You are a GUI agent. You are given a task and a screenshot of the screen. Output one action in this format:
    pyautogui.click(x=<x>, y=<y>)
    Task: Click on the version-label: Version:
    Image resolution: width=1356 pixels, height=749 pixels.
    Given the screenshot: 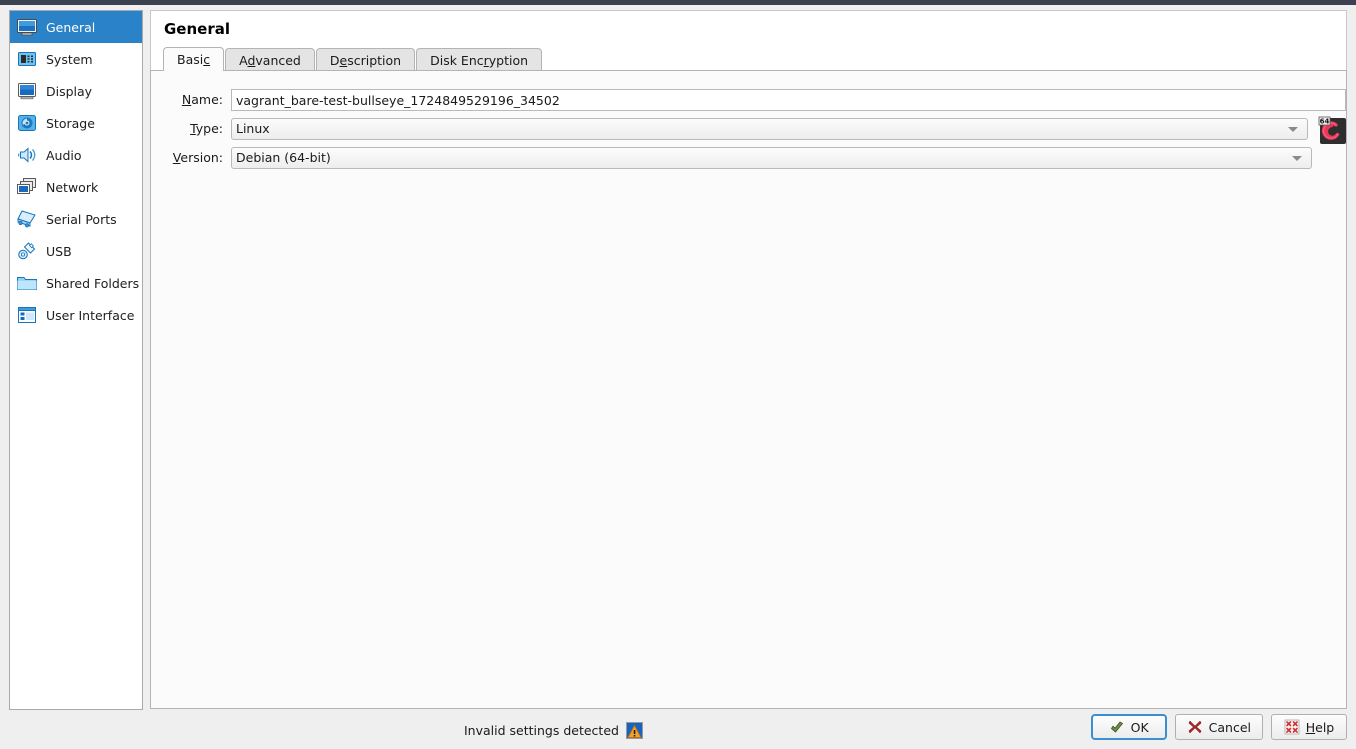 What is the action you would take?
    pyautogui.click(x=197, y=157)
    